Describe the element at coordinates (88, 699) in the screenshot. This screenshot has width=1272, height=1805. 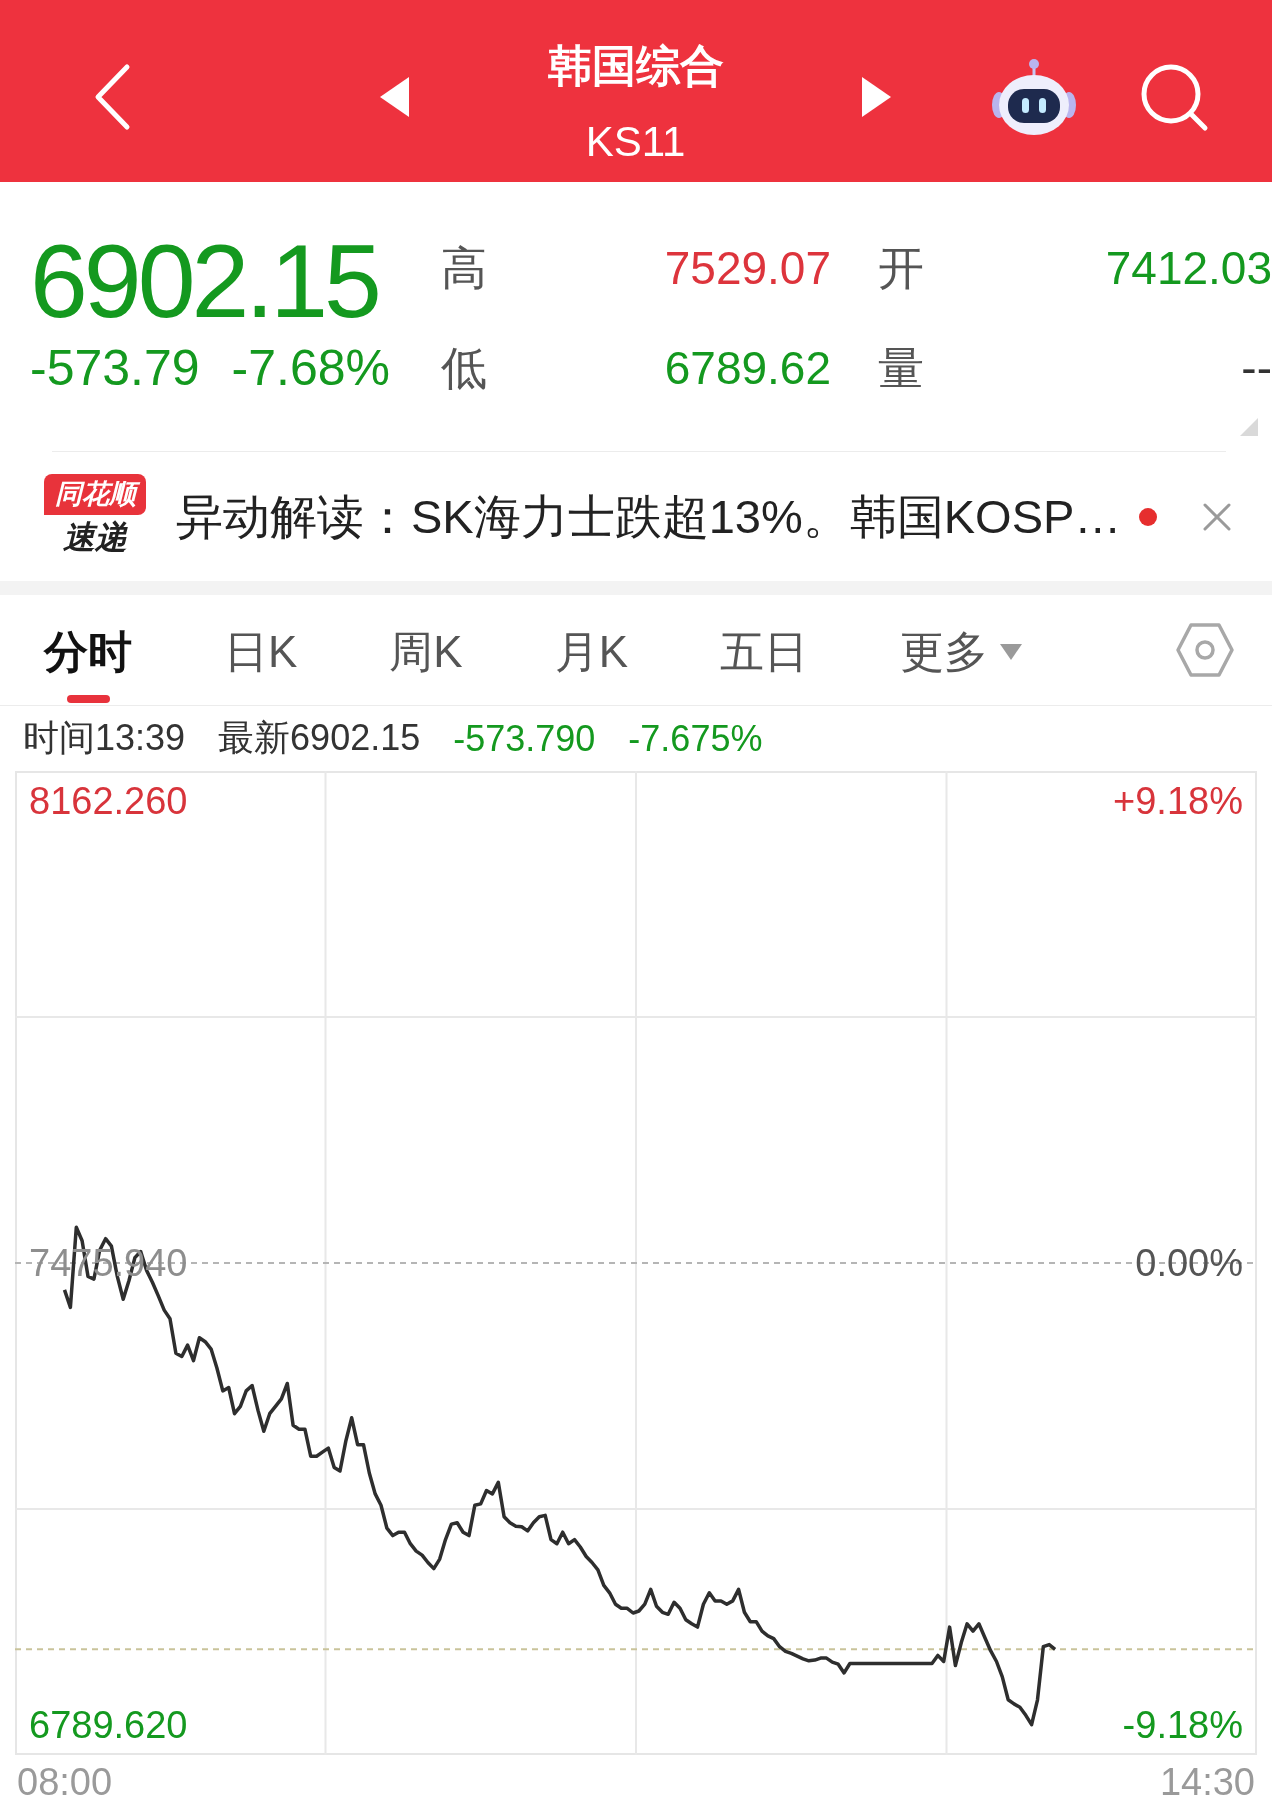
I see `tab-indicator` at that location.